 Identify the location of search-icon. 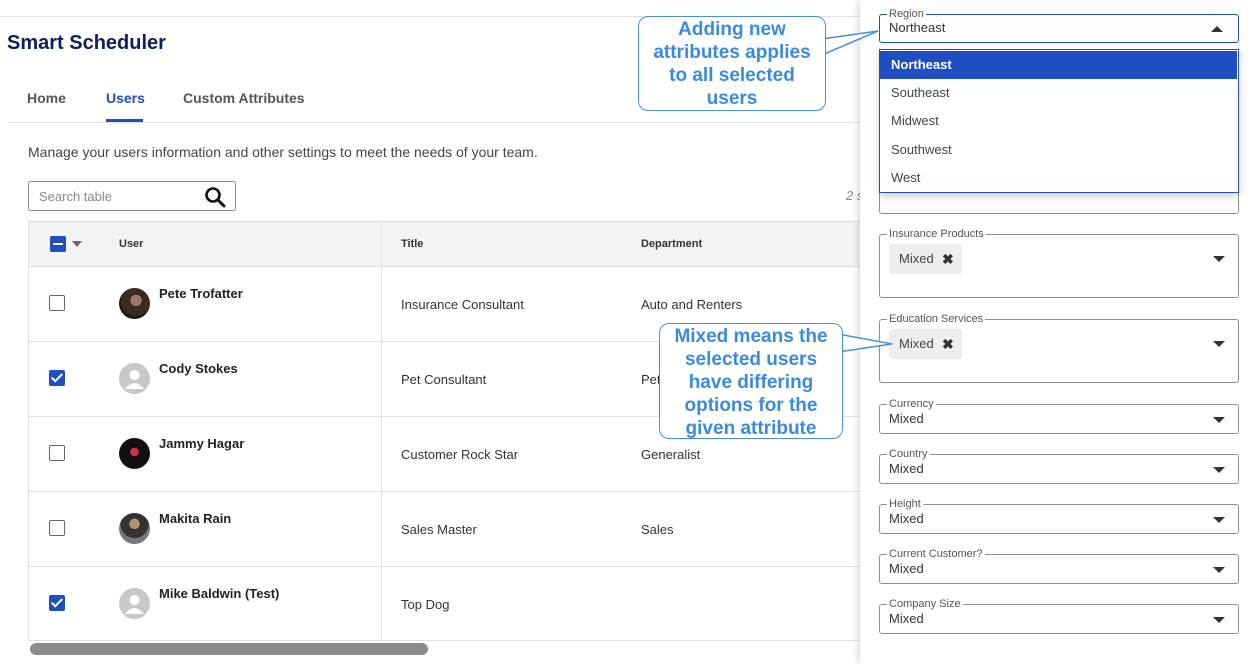
(215, 197).